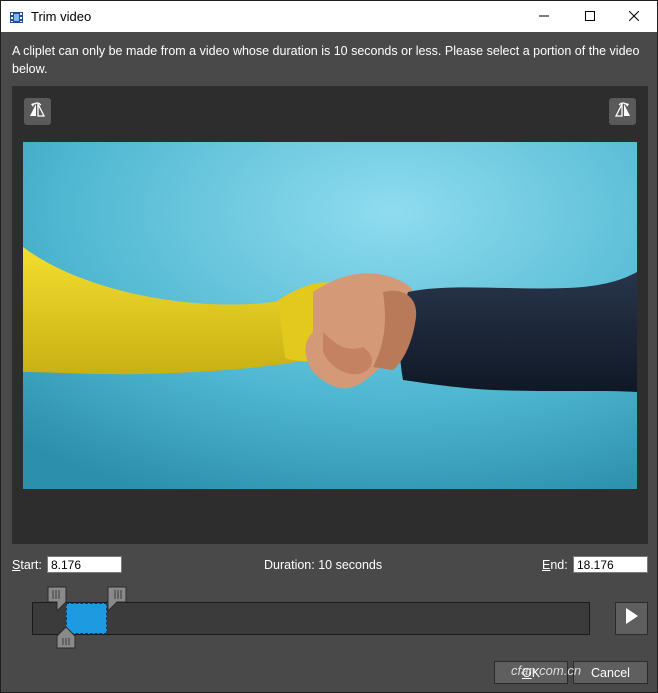 The image size is (658, 693). Describe the element at coordinates (546, 670) in the screenshot. I see `watermark: cfan.com.cn` at that location.